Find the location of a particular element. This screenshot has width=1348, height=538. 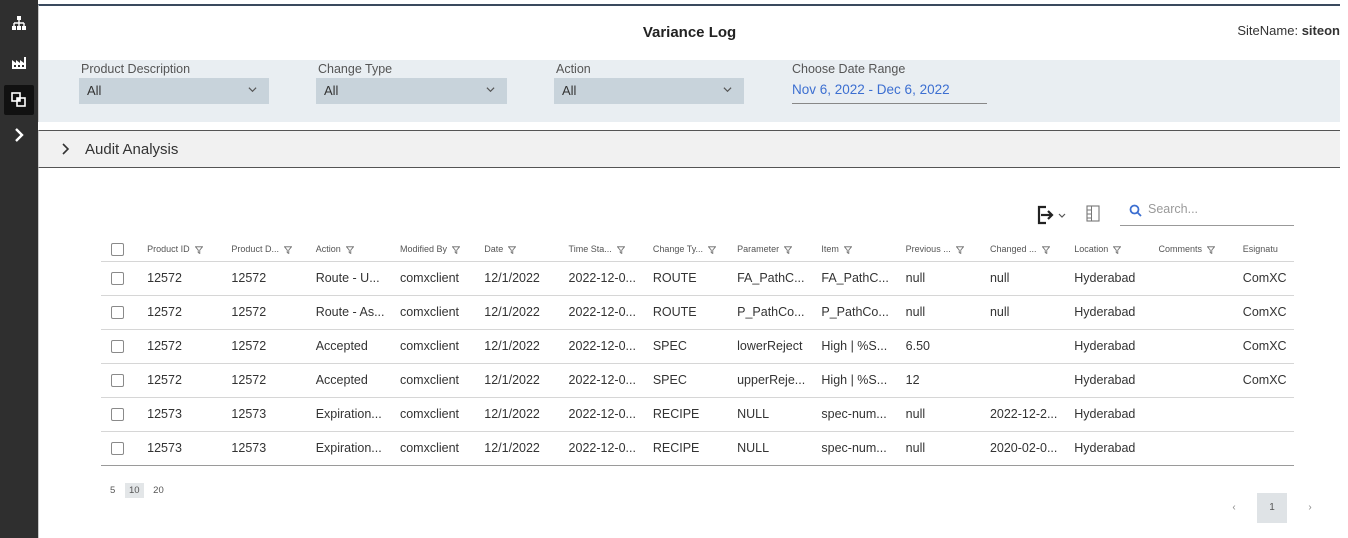

column-header: Parameter is located at coordinates (775, 249).